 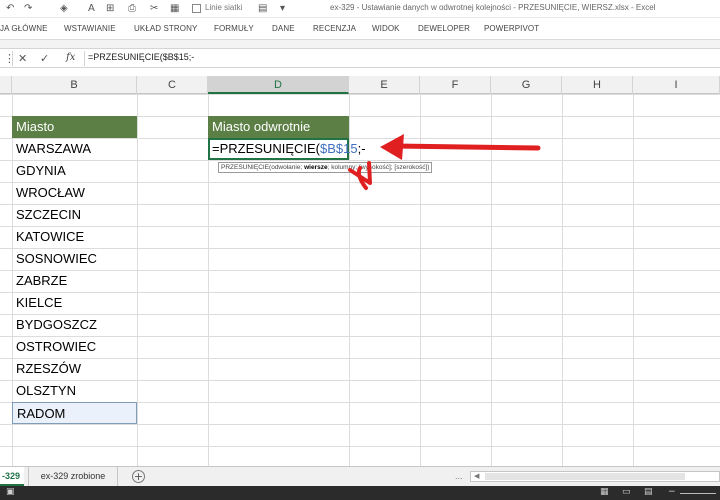 I want to click on edit-formula-suffix: ;-, so click(x=361, y=148).